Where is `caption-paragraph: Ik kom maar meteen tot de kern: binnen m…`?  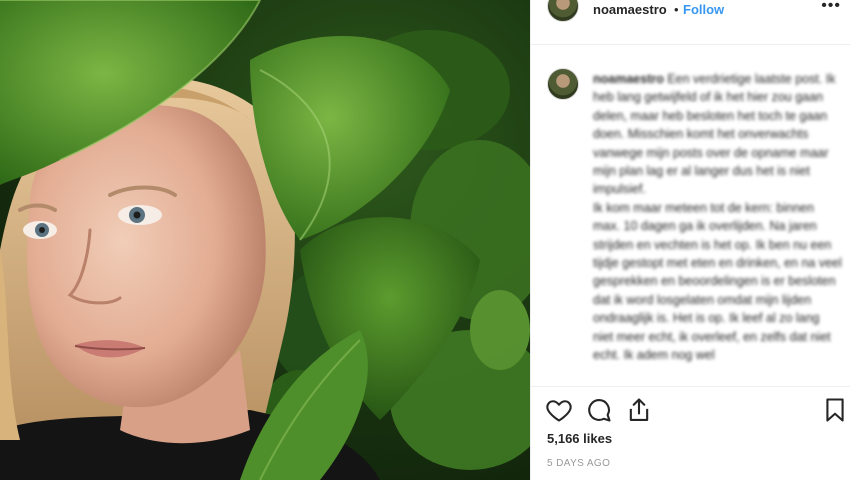
caption-paragraph: Ik kom maar meteen tot de kern: binnen m… is located at coordinates (717, 281).